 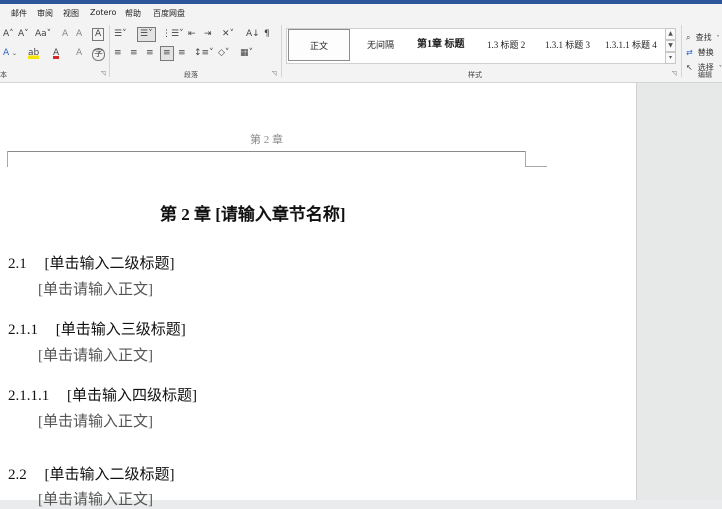 I want to click on multilevel-list-icon: ⋮☰˅, so click(x=173, y=34).